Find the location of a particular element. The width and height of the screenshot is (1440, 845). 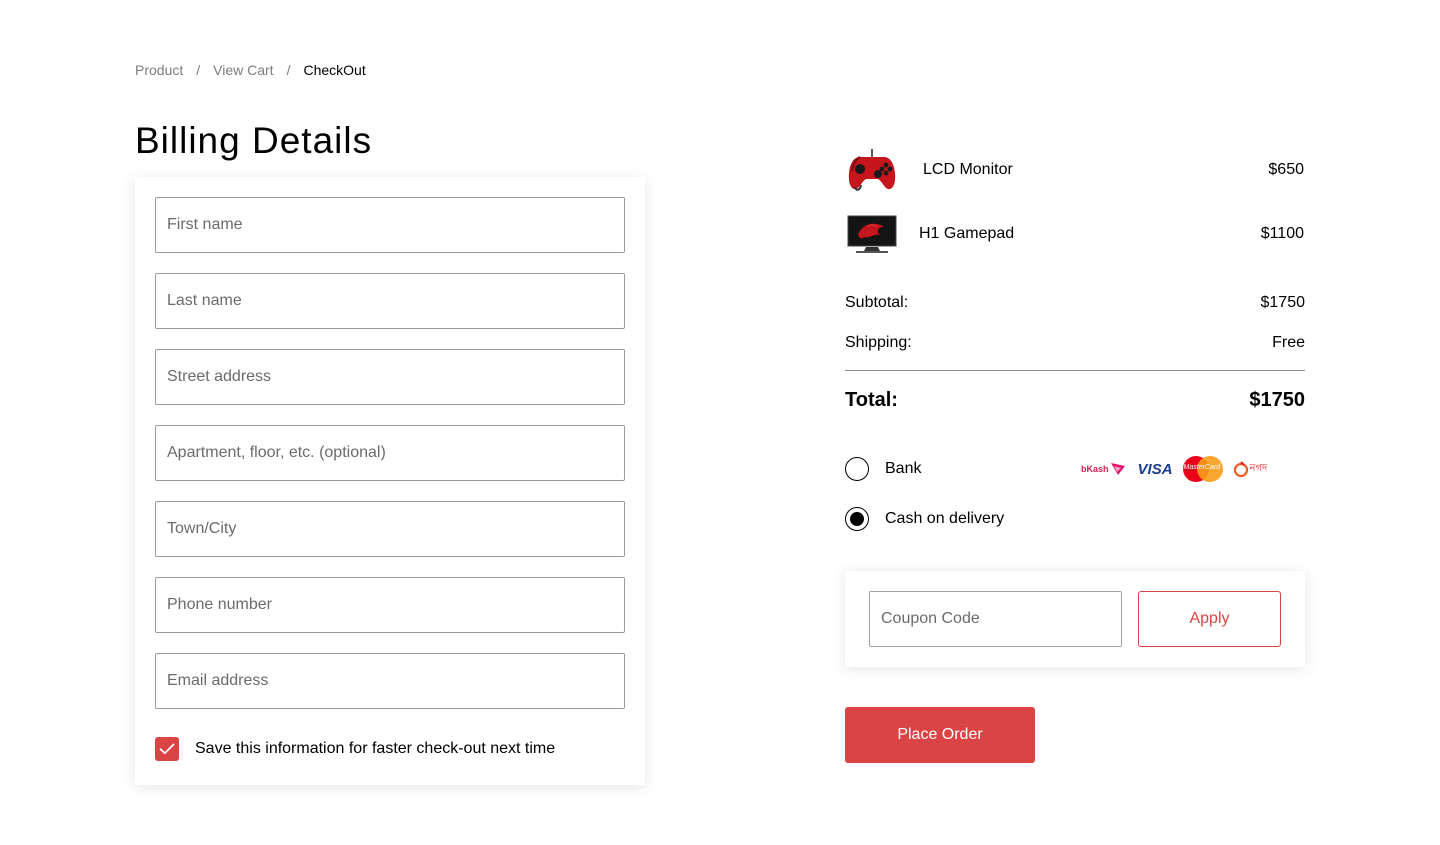

monitor-thumbnail-icon is located at coordinates (872, 234).